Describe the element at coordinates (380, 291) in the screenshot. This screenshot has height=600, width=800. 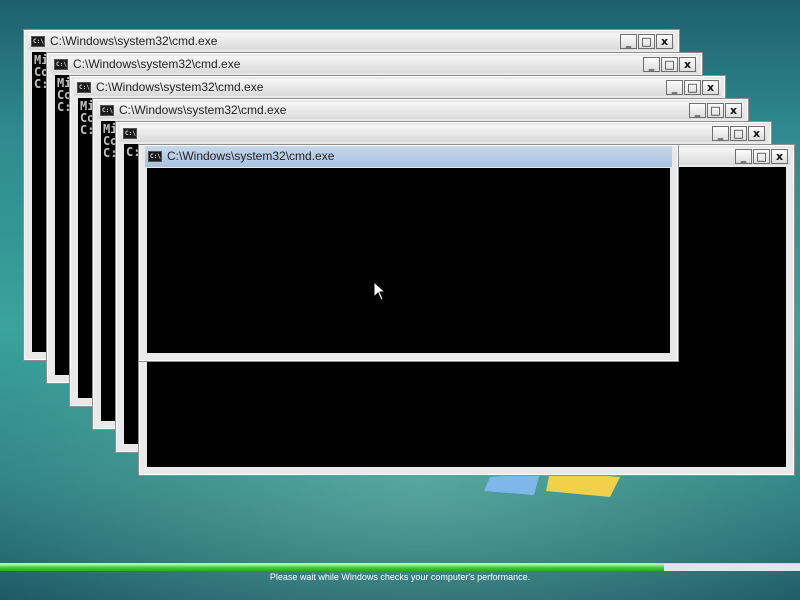
I see `mouse-pointer-icon` at that location.